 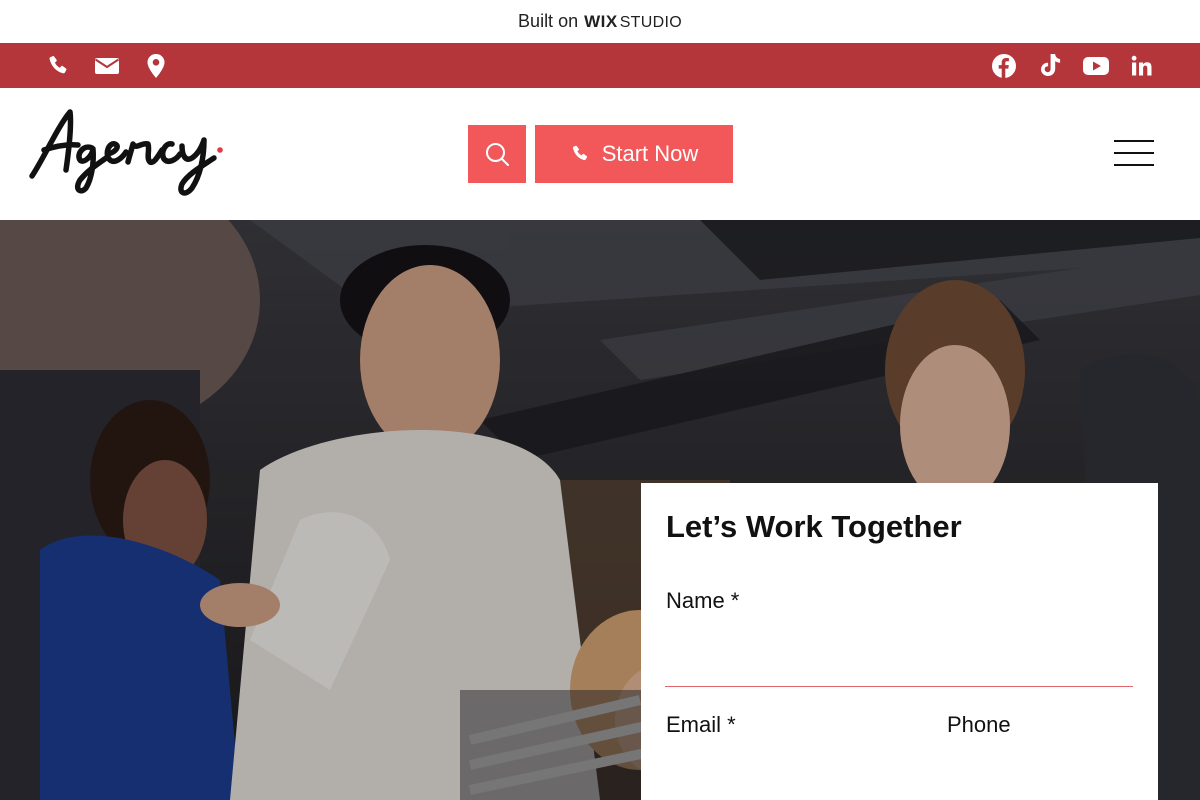 What do you see at coordinates (1050, 66) in the screenshot?
I see `tiktok-icon` at bounding box center [1050, 66].